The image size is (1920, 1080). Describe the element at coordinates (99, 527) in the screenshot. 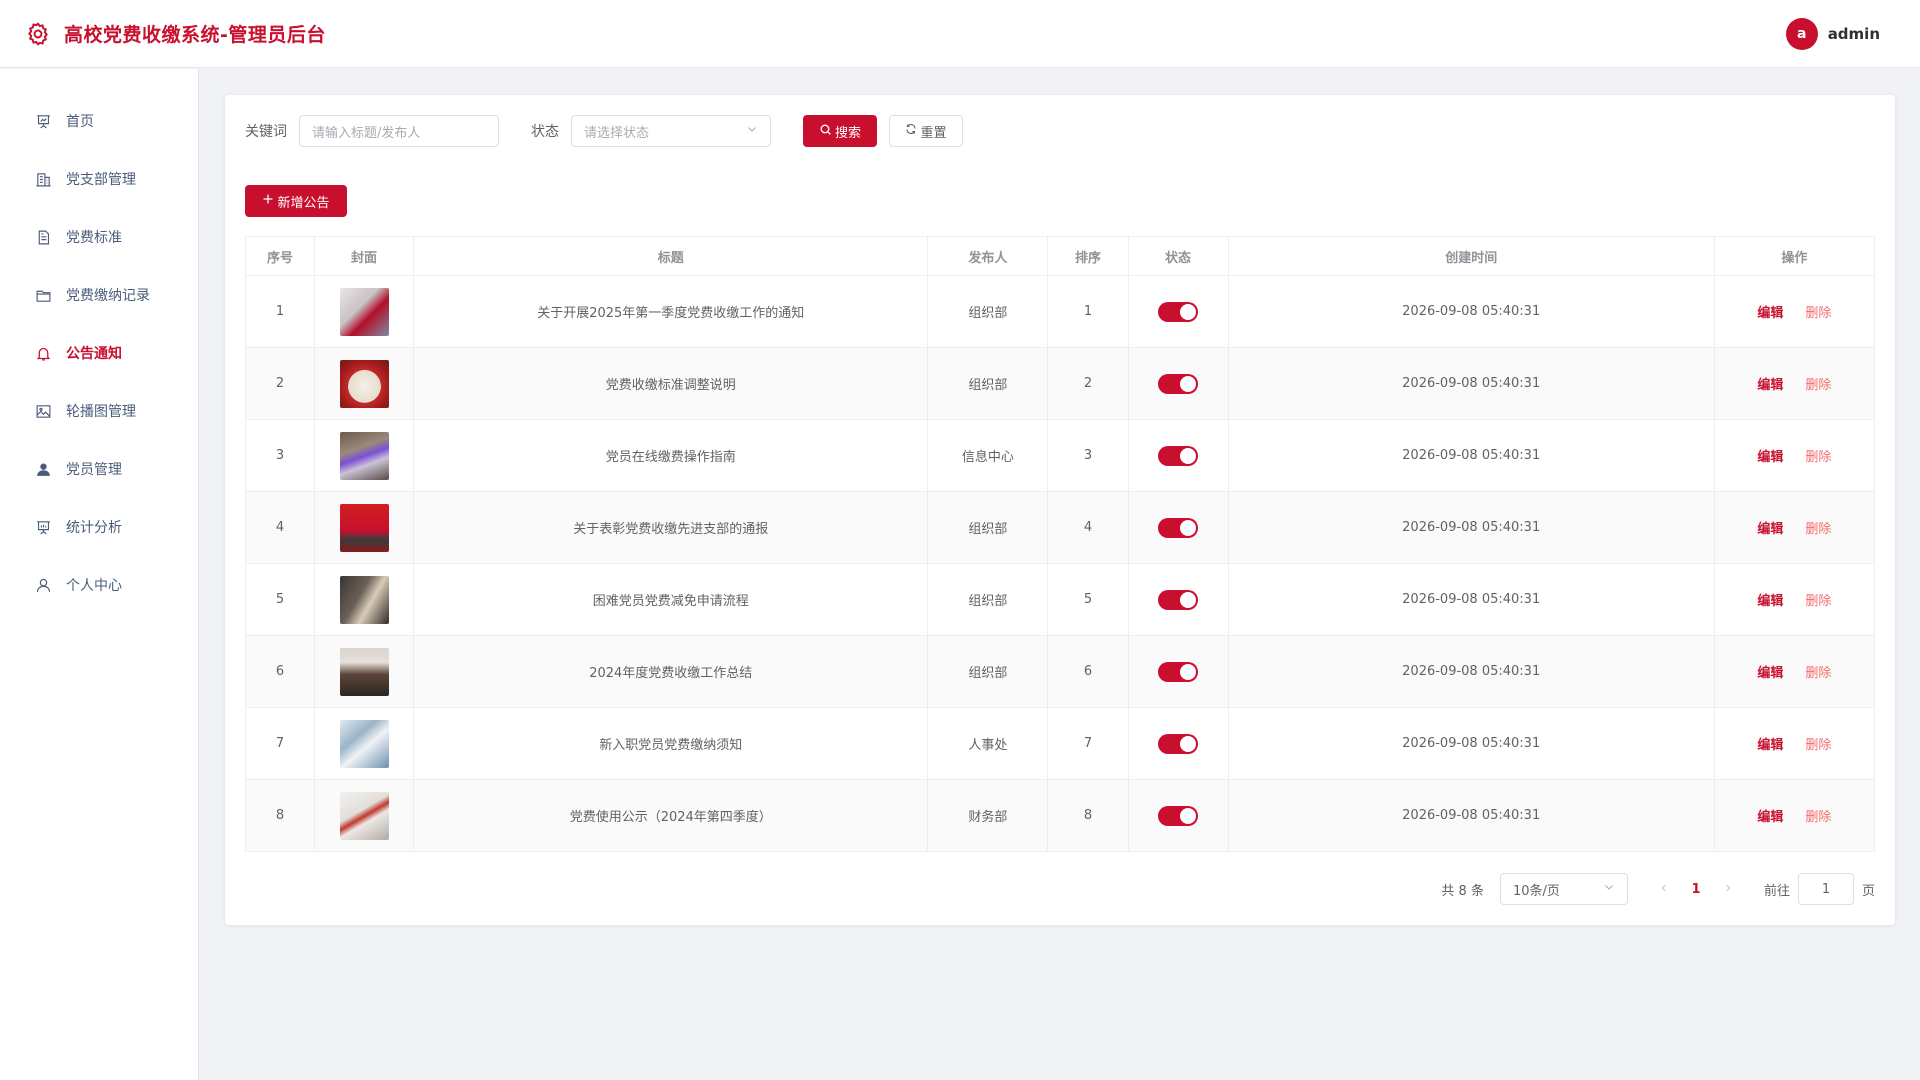

I see `sidebar-item-statistics: 统计分析` at that location.